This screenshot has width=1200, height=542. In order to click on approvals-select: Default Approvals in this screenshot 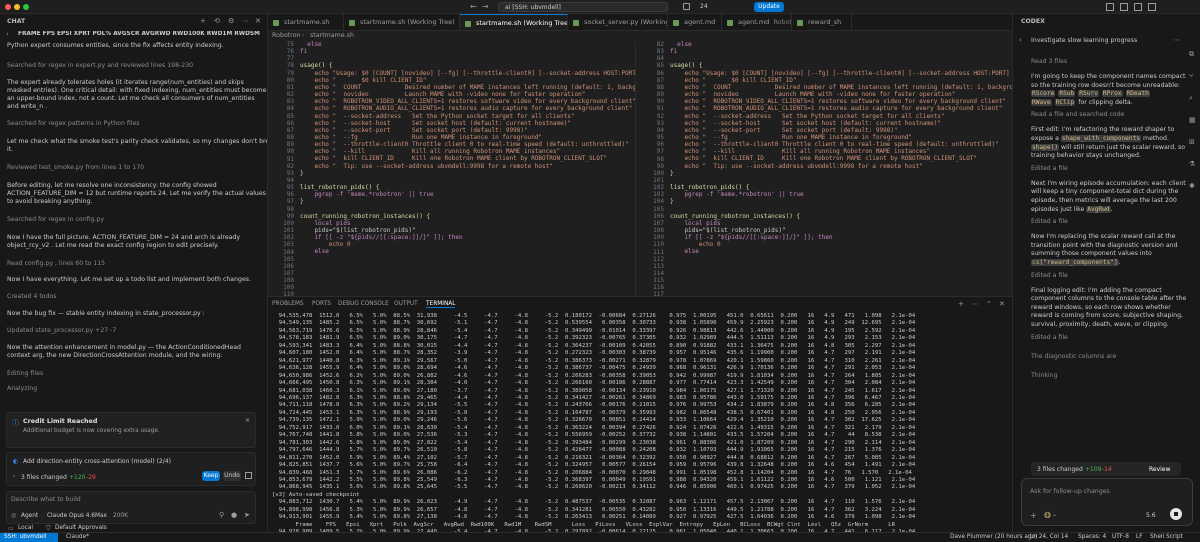, I will do `click(81, 528)`.